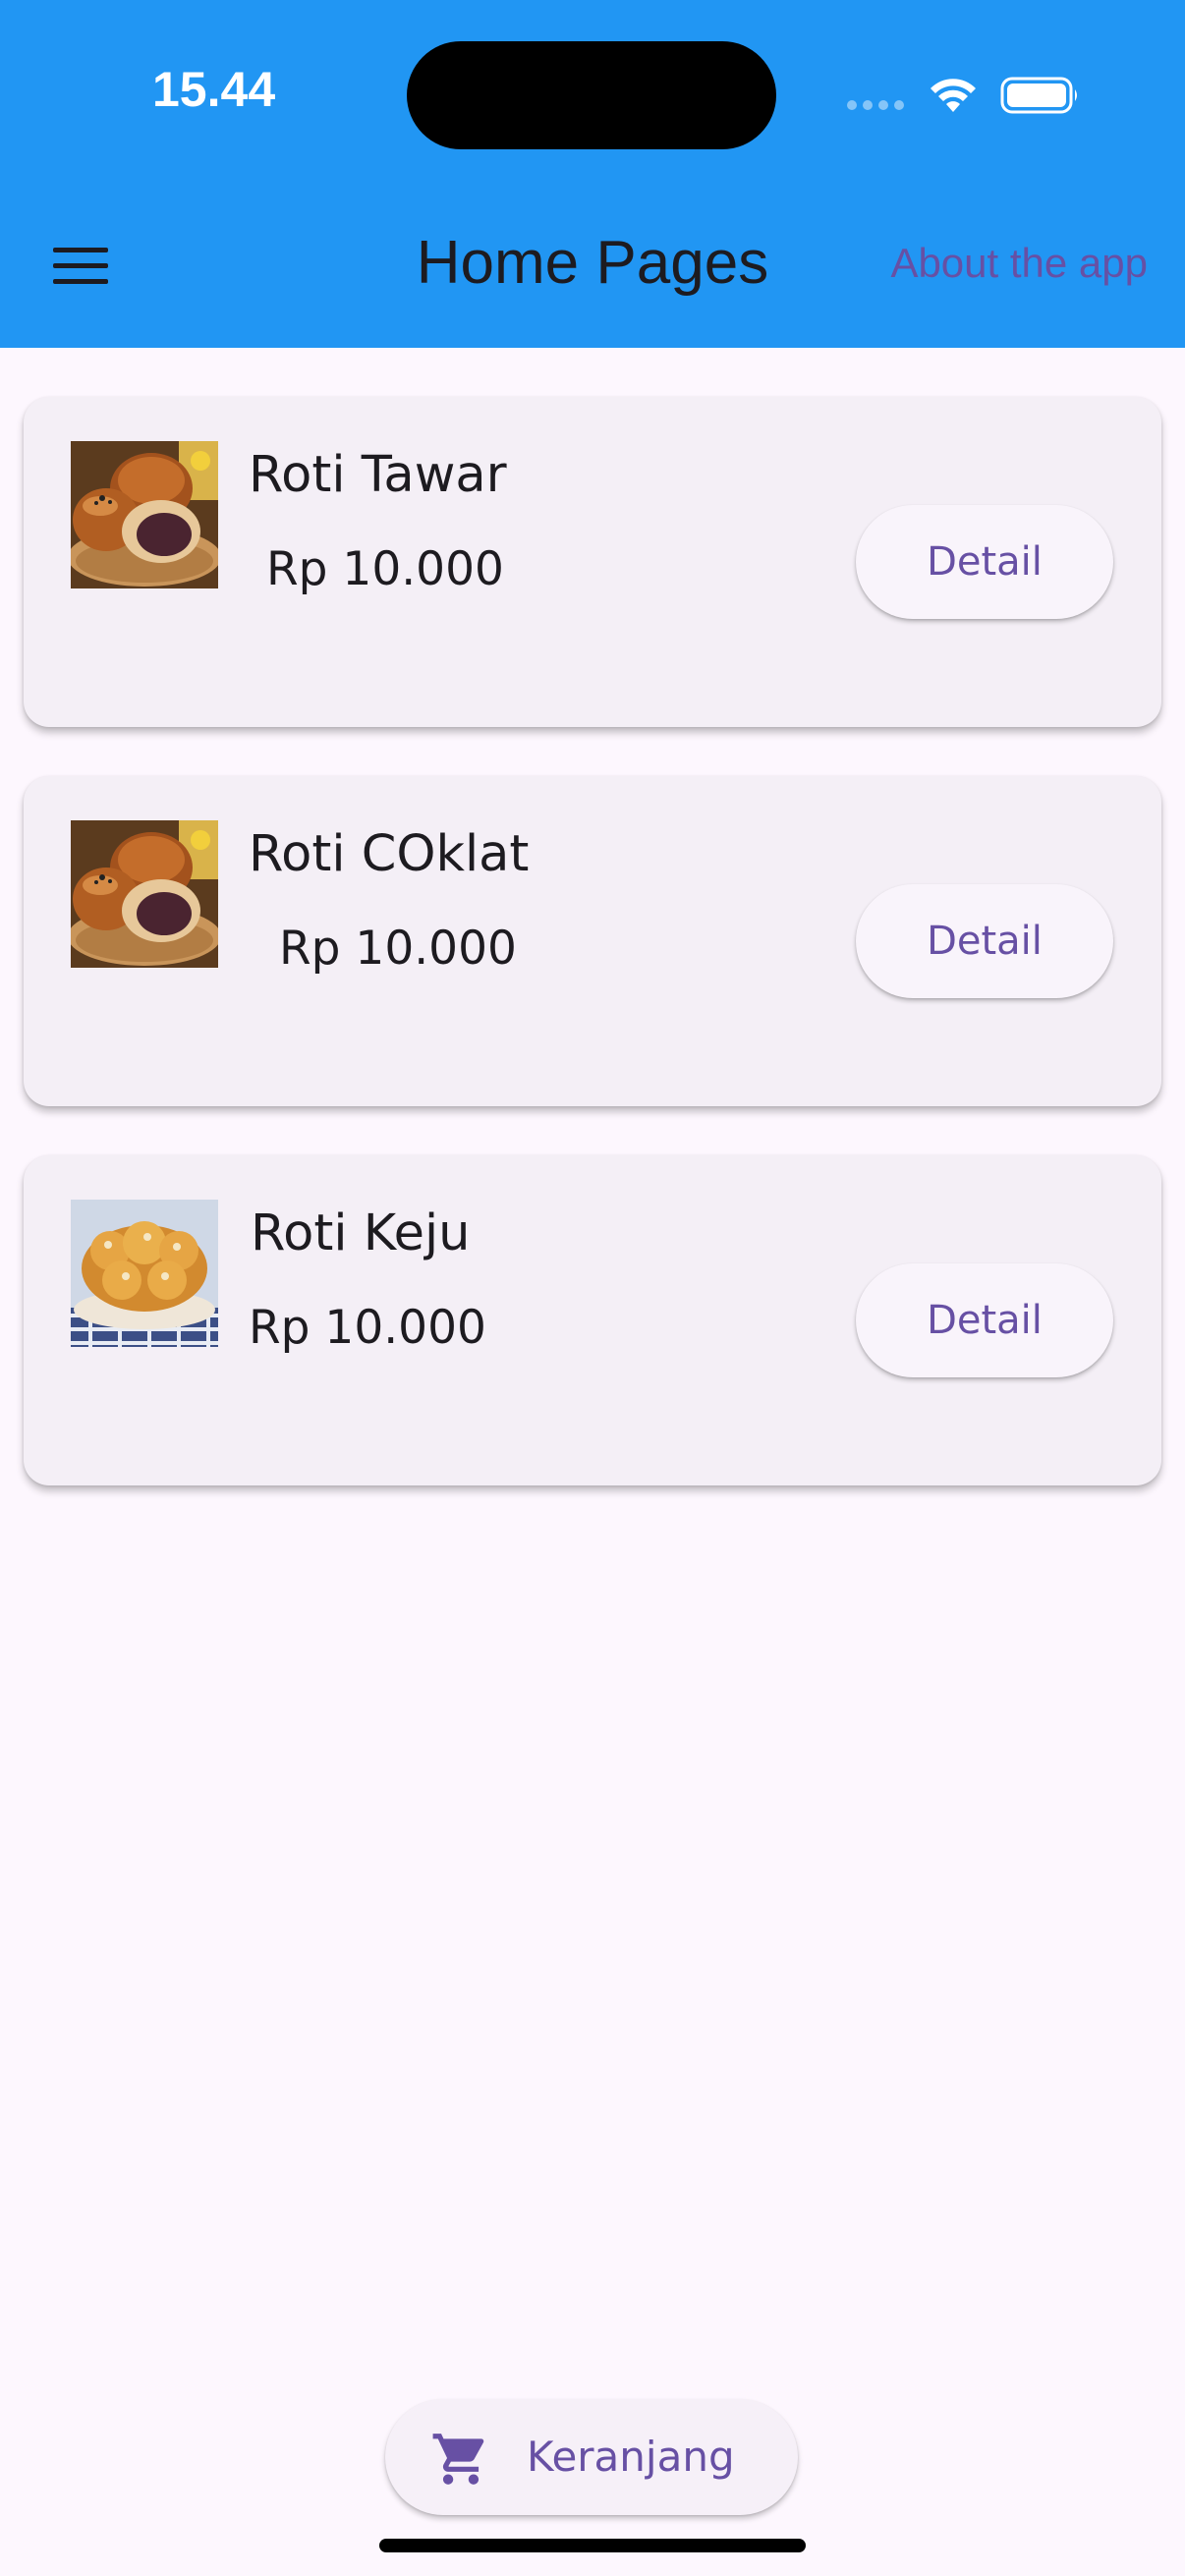 This screenshot has width=1185, height=2576. What do you see at coordinates (83, 265) in the screenshot?
I see `hamburger-menu-icon` at bounding box center [83, 265].